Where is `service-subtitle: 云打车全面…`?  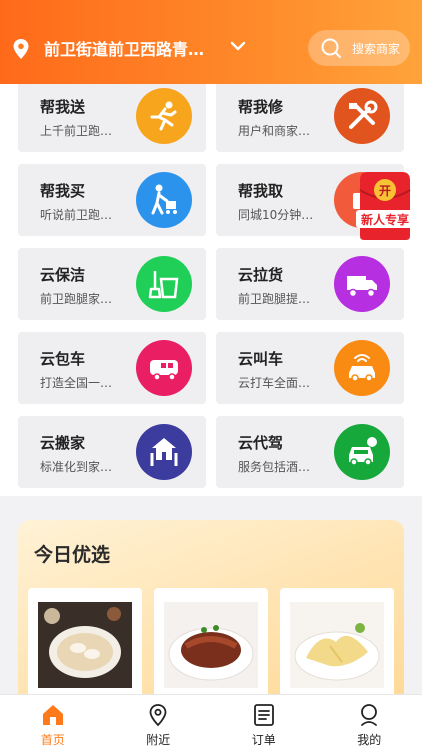
service-subtitle: 云打车全面… is located at coordinates (274, 383).